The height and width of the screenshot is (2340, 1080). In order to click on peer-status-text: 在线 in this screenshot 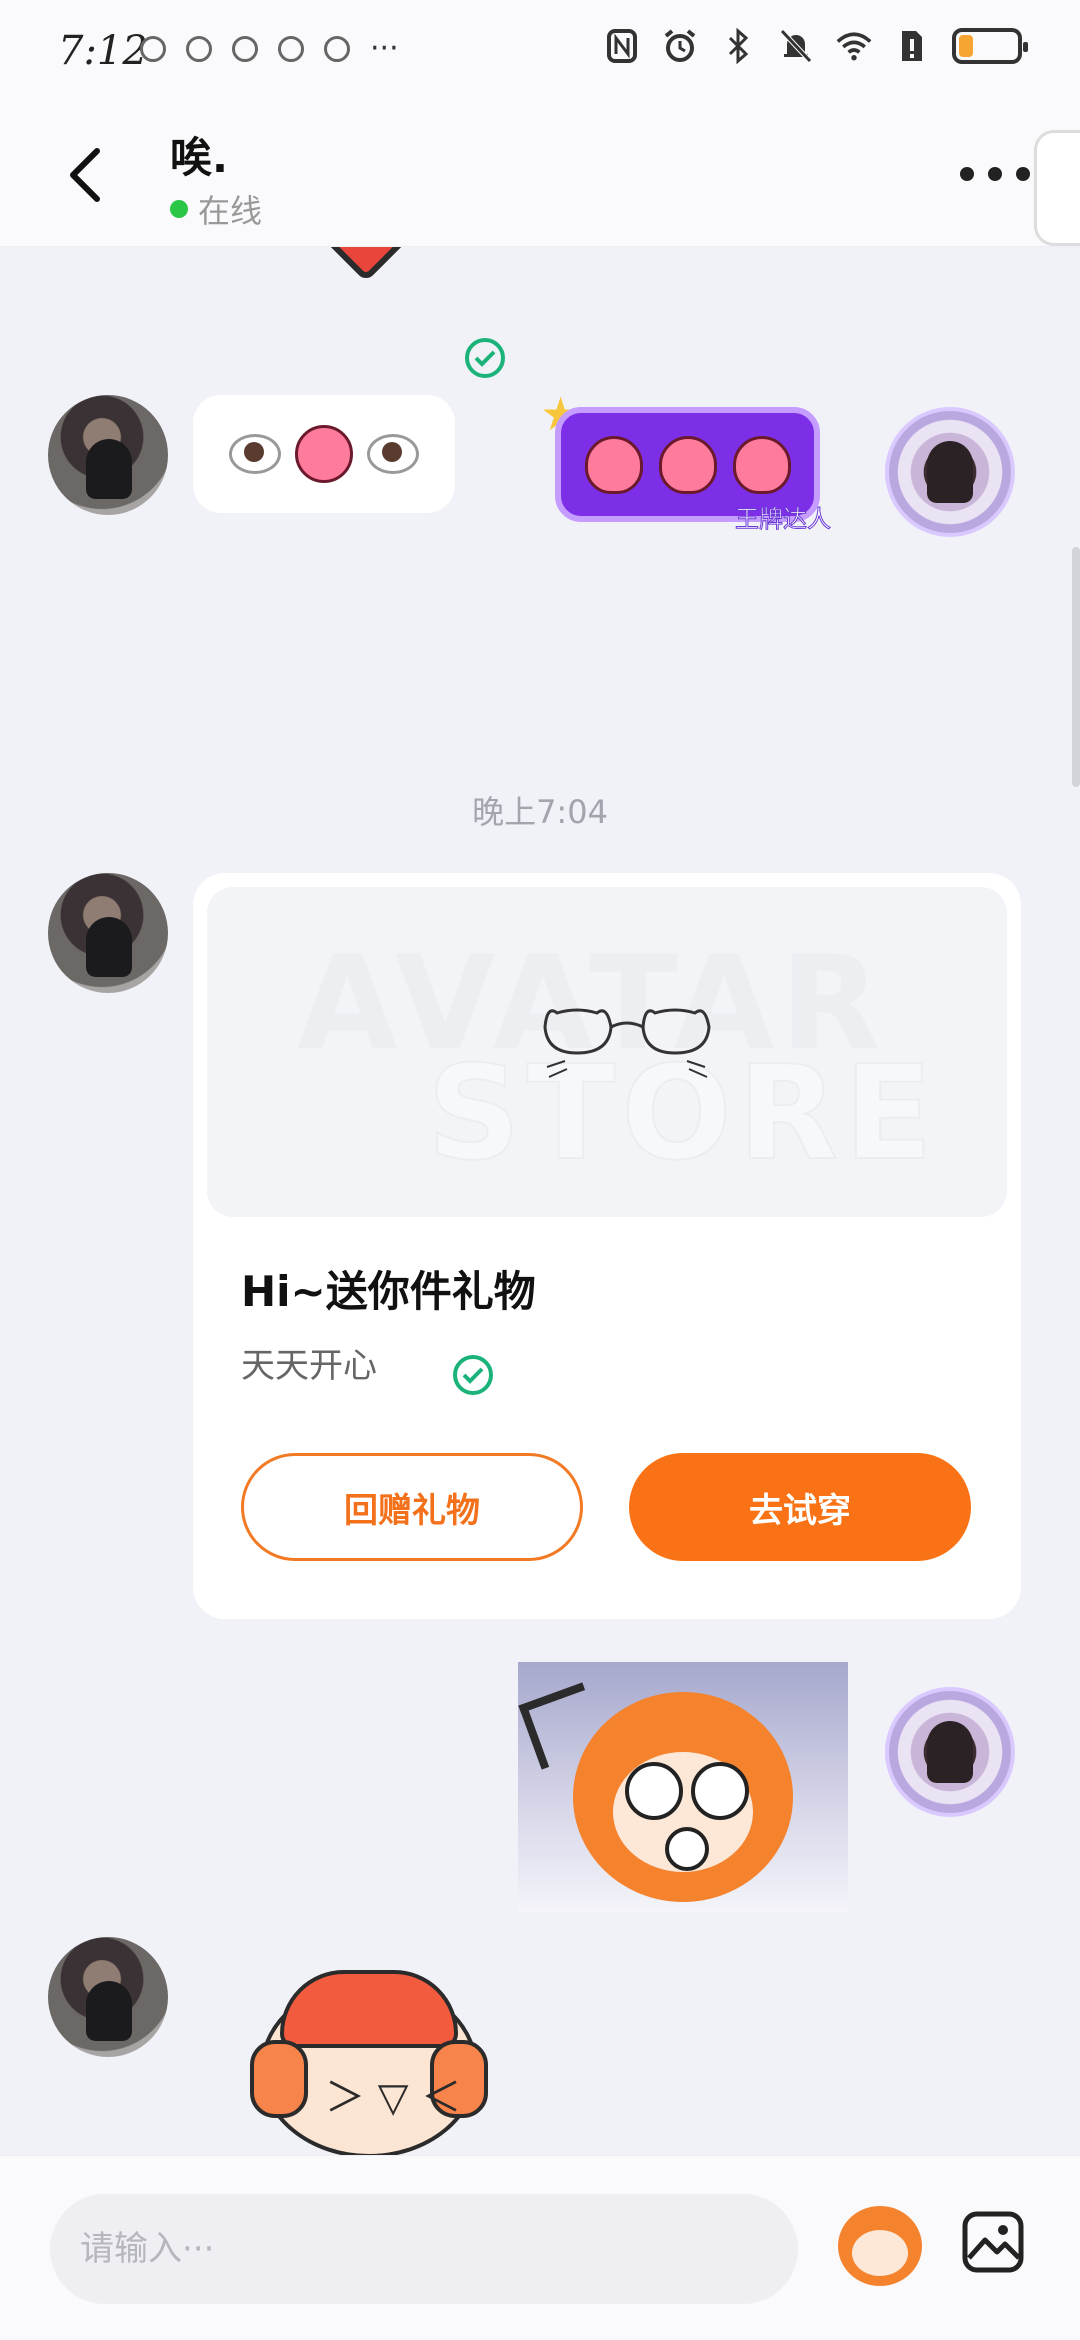, I will do `click(230, 211)`.